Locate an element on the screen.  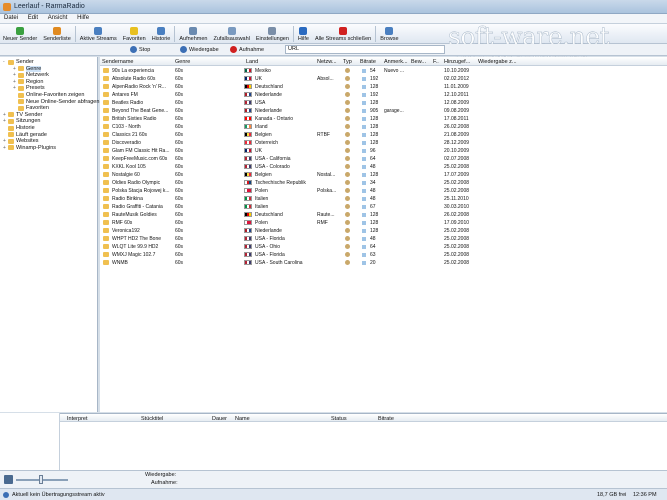
cell-land: Belgien is located at coordinates (263, 175).